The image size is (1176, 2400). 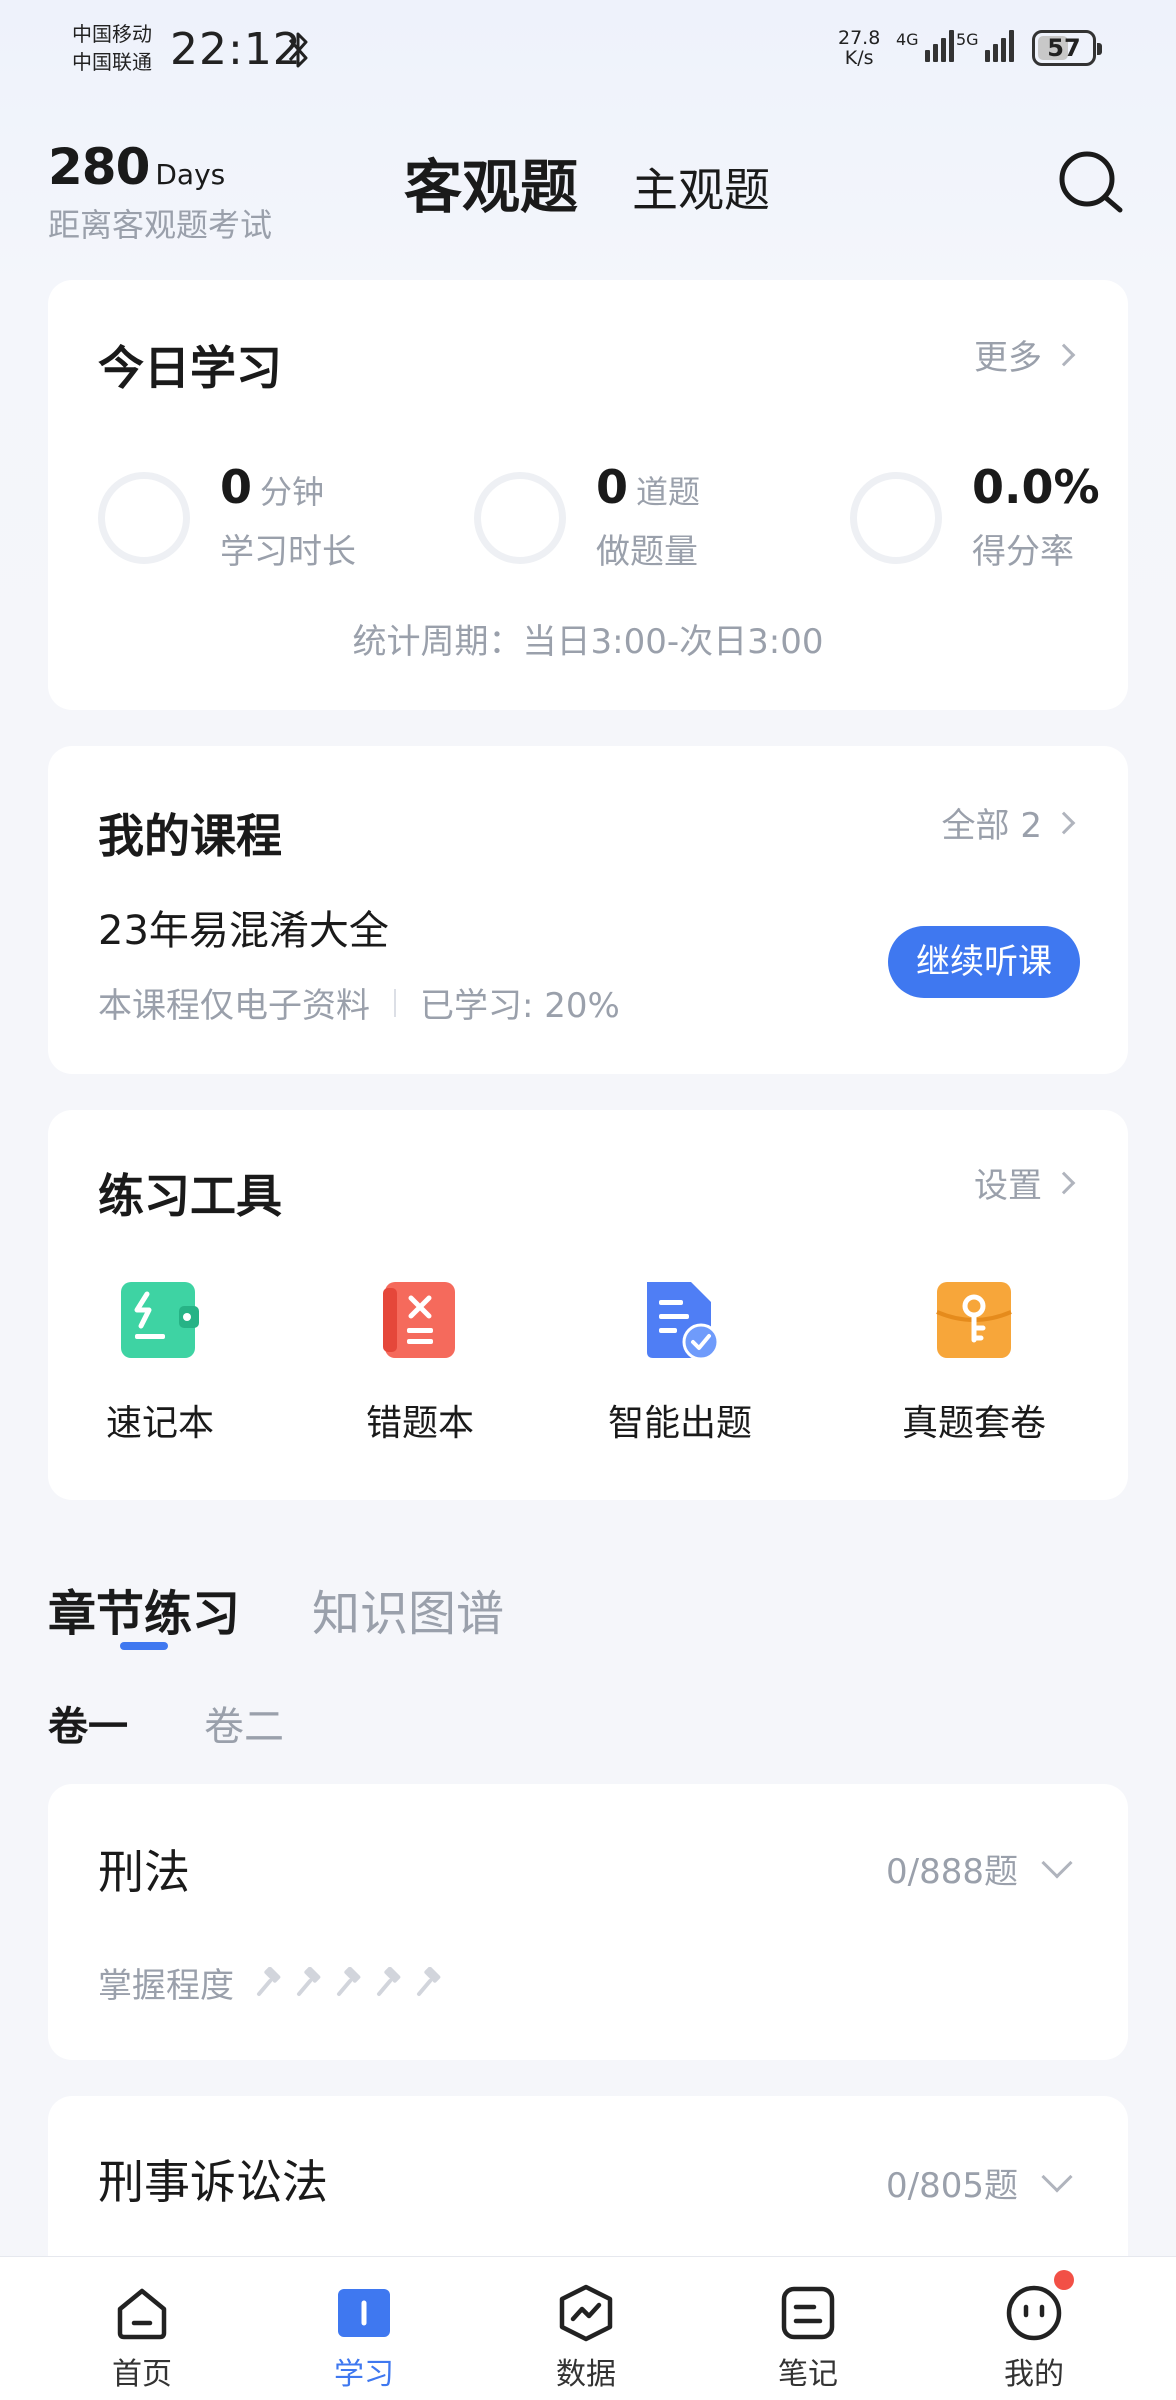 I want to click on nav-study: 学习, so click(x=364, y=2328).